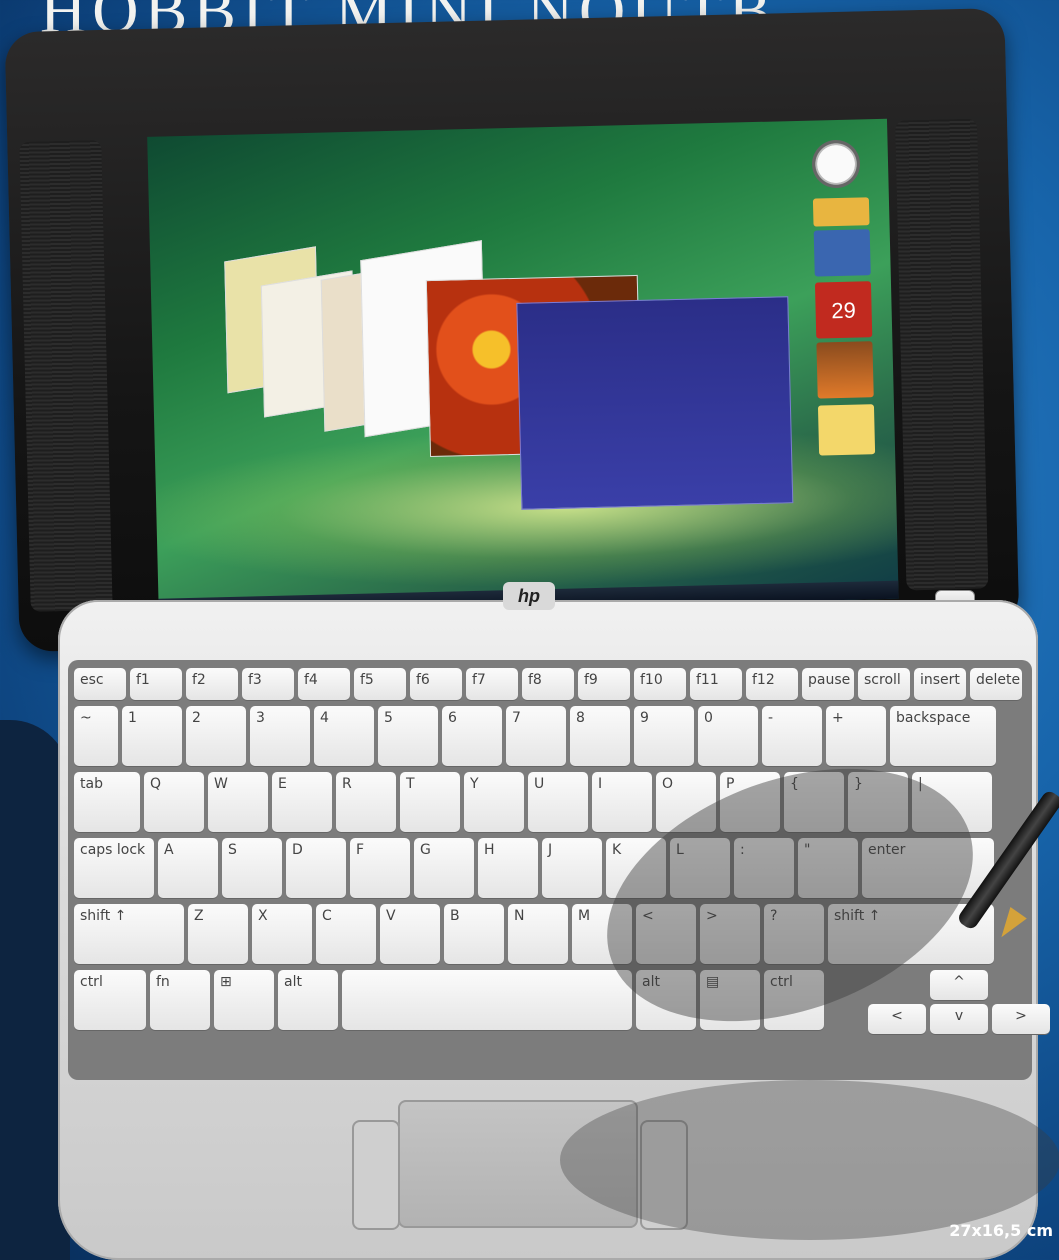 This screenshot has width=1059, height=1260. Describe the element at coordinates (216, 736) in the screenshot. I see `key-2: 2` at that location.